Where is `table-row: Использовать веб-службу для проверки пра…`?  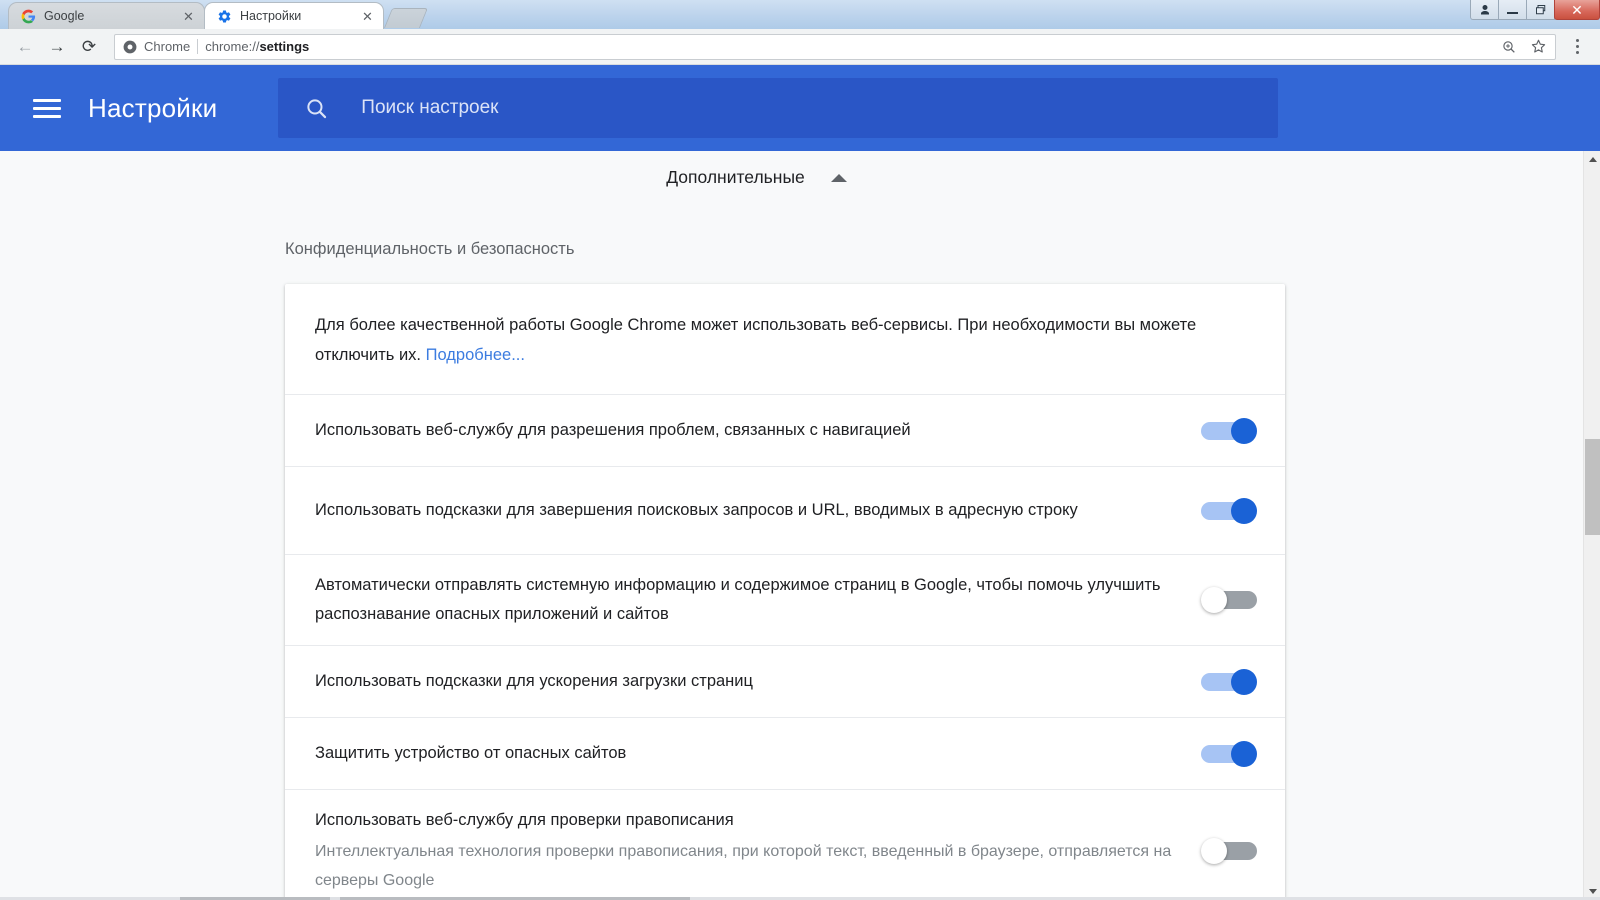 table-row: Использовать веб-службу для проверки пра… is located at coordinates (785, 844).